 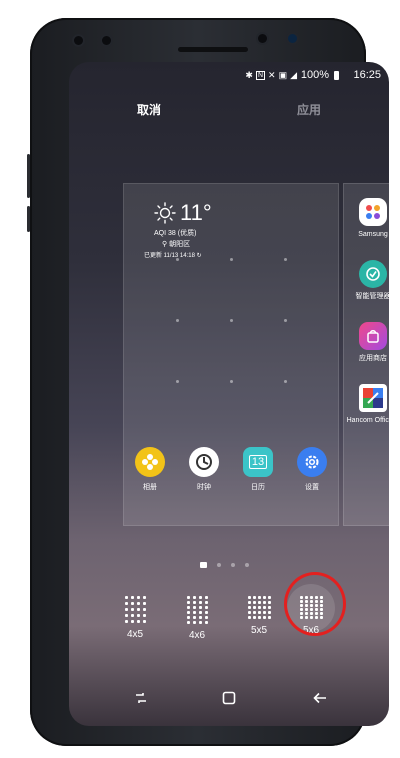 I want to click on app-calendar: 13 日历, so click(x=258, y=469).